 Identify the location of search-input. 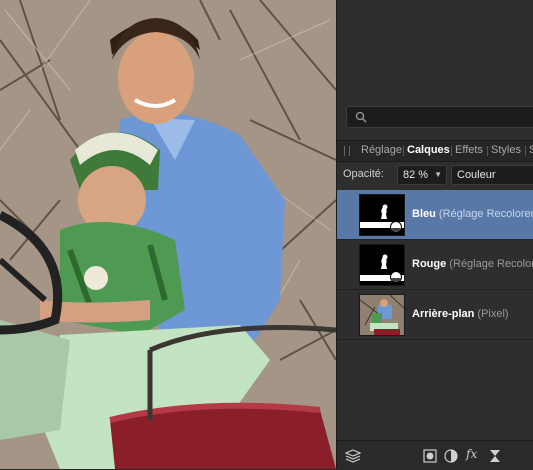
(439, 117).